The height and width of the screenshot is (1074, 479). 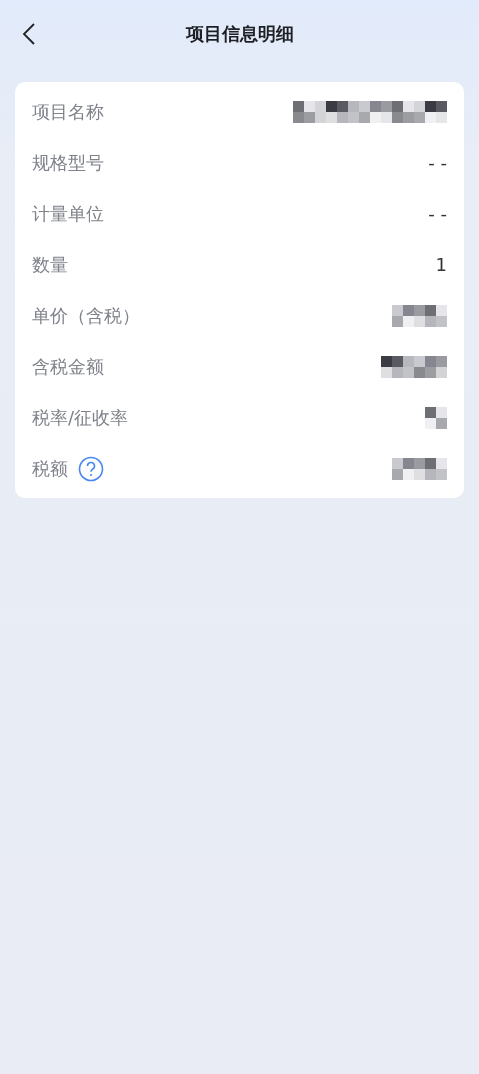 I want to click on field-label: 单价（含税）, so click(x=86, y=315).